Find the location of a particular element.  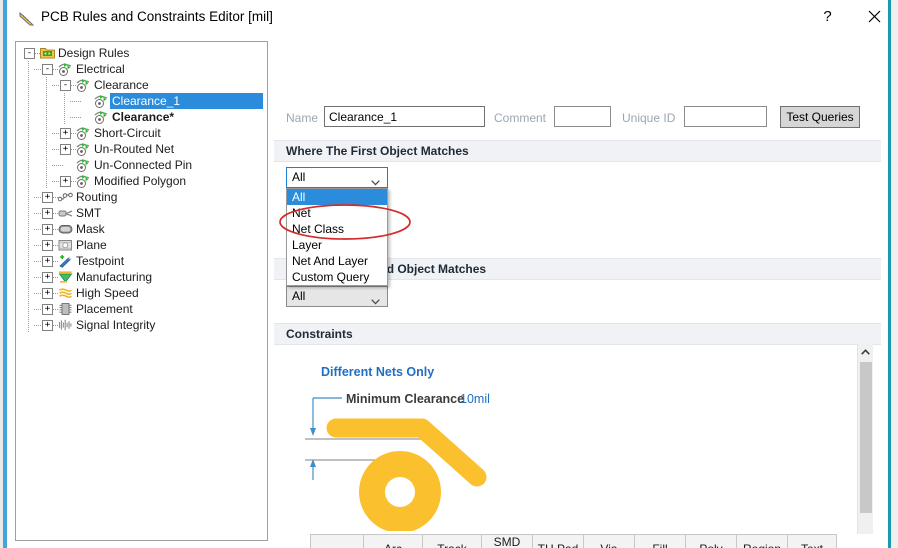

tree-item-routing: + Routing is located at coordinates (141, 197).